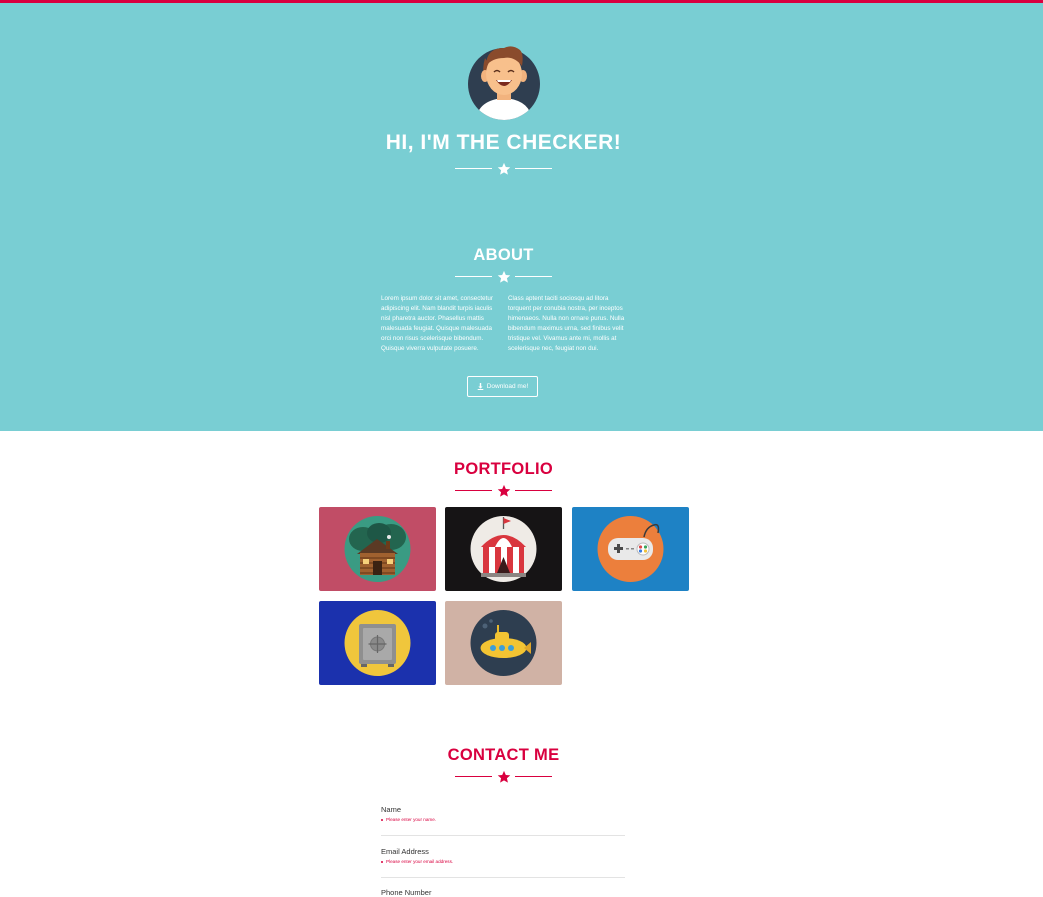  I want to click on portfolio-item-circus, so click(503, 549).